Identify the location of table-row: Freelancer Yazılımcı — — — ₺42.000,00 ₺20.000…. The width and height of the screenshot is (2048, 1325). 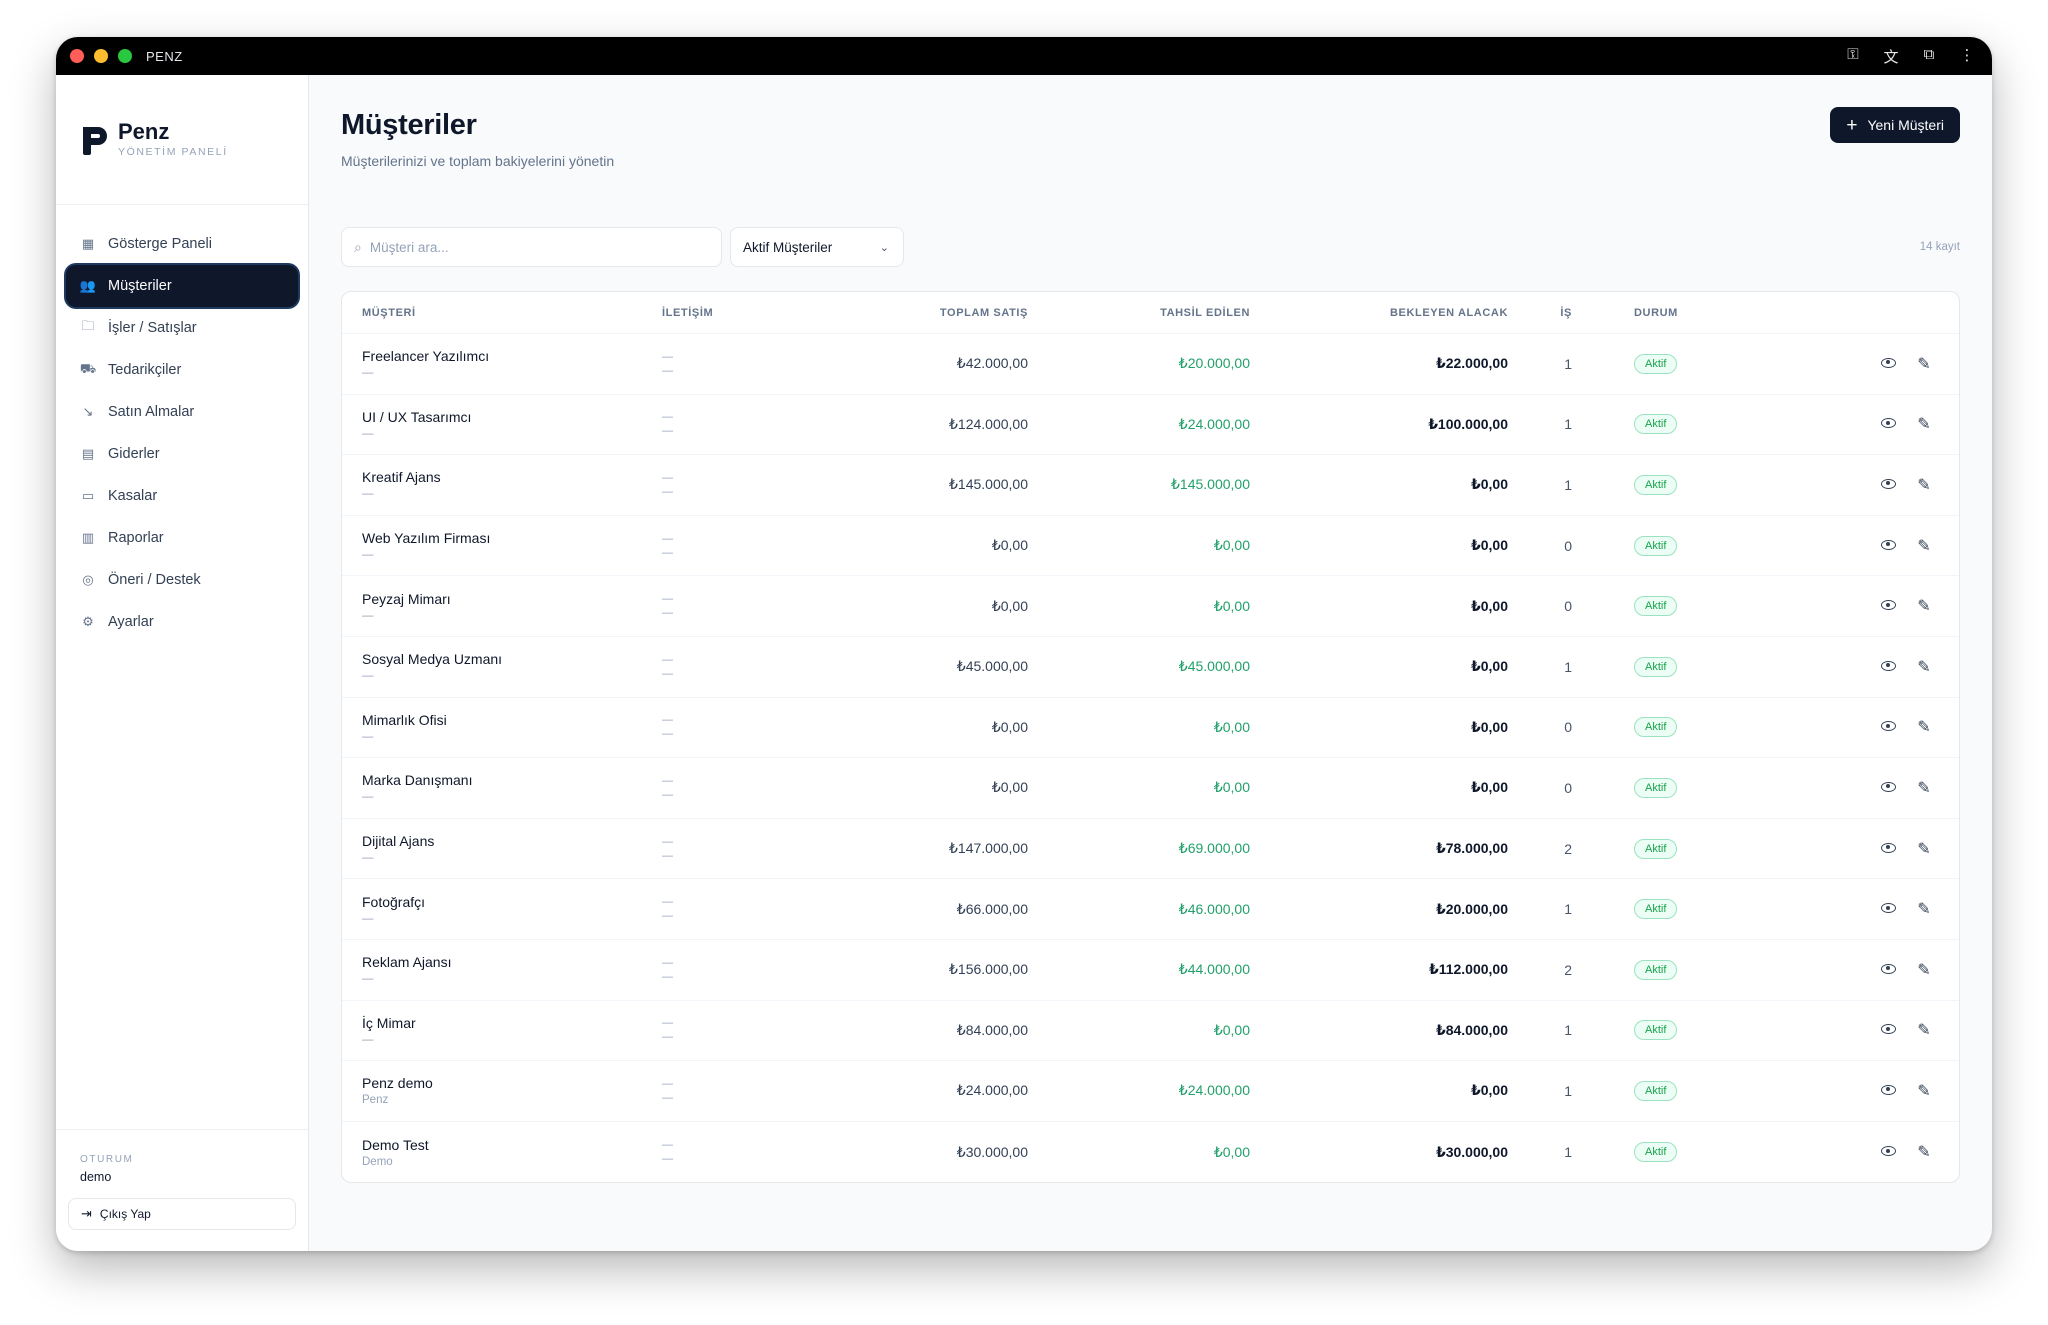
(1150, 364).